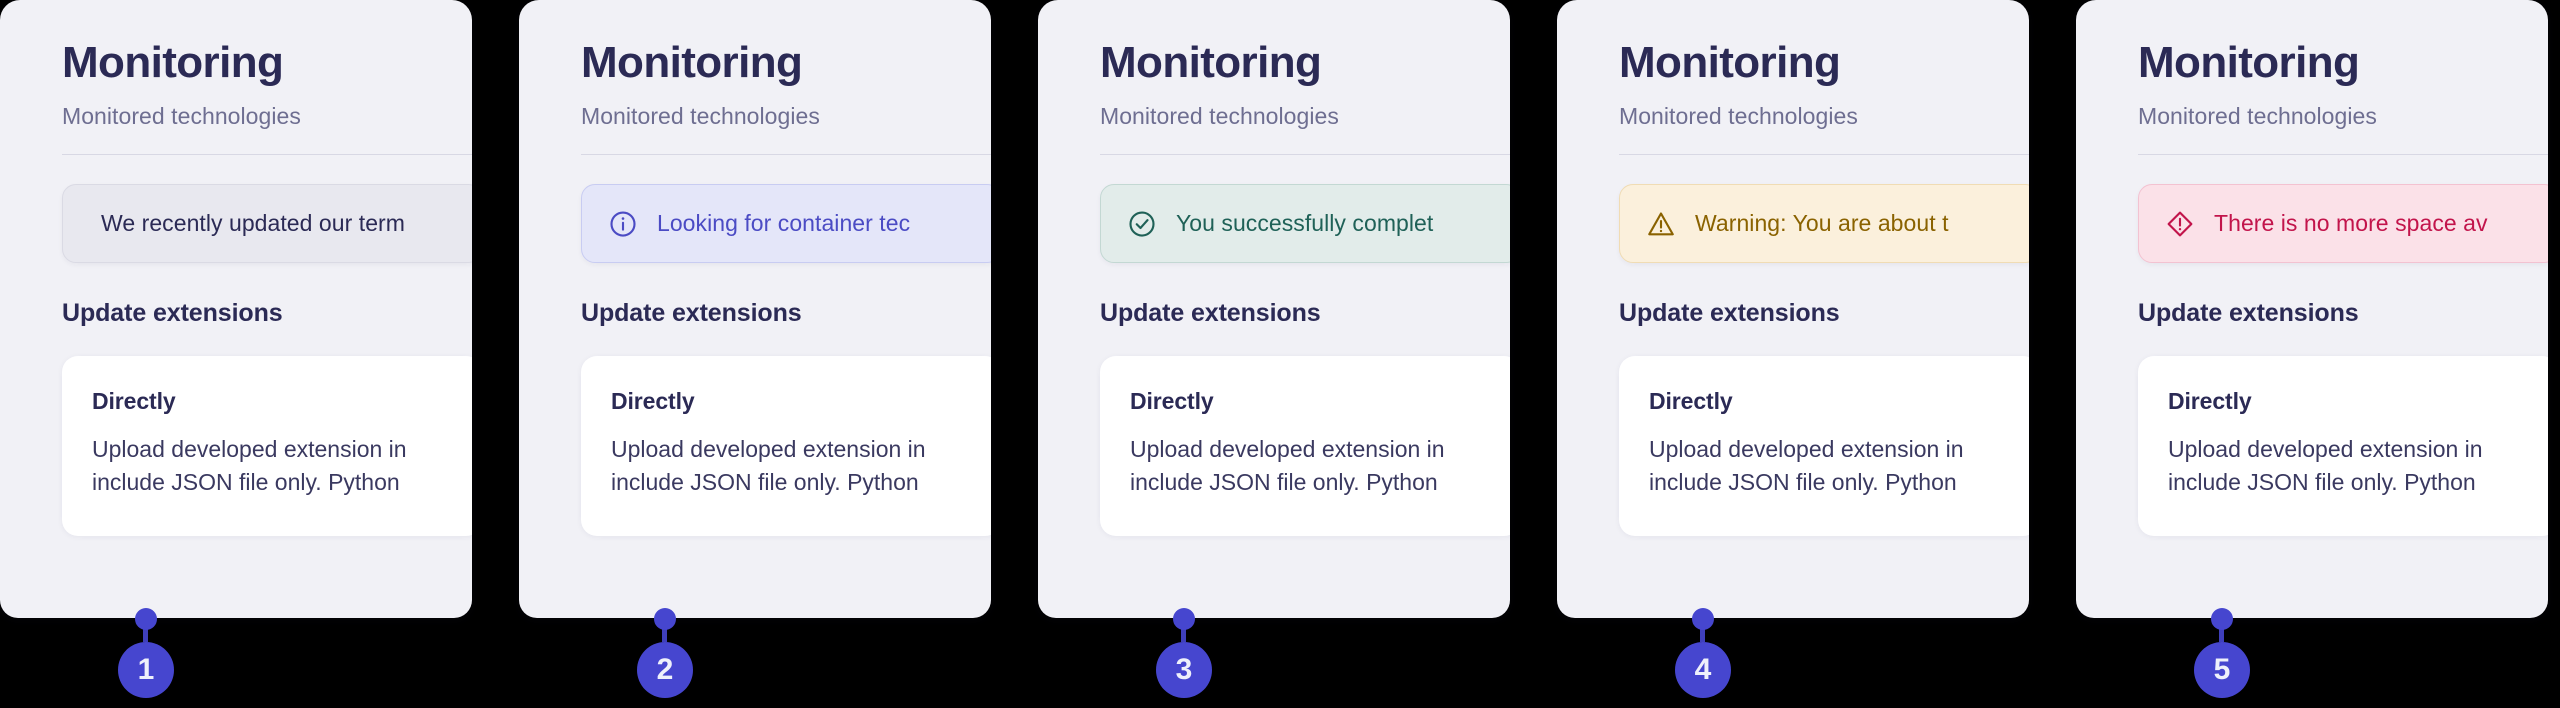 The height and width of the screenshot is (708, 2560). Describe the element at coordinates (1703, 670) in the screenshot. I see `callout-badge-4: 4` at that location.